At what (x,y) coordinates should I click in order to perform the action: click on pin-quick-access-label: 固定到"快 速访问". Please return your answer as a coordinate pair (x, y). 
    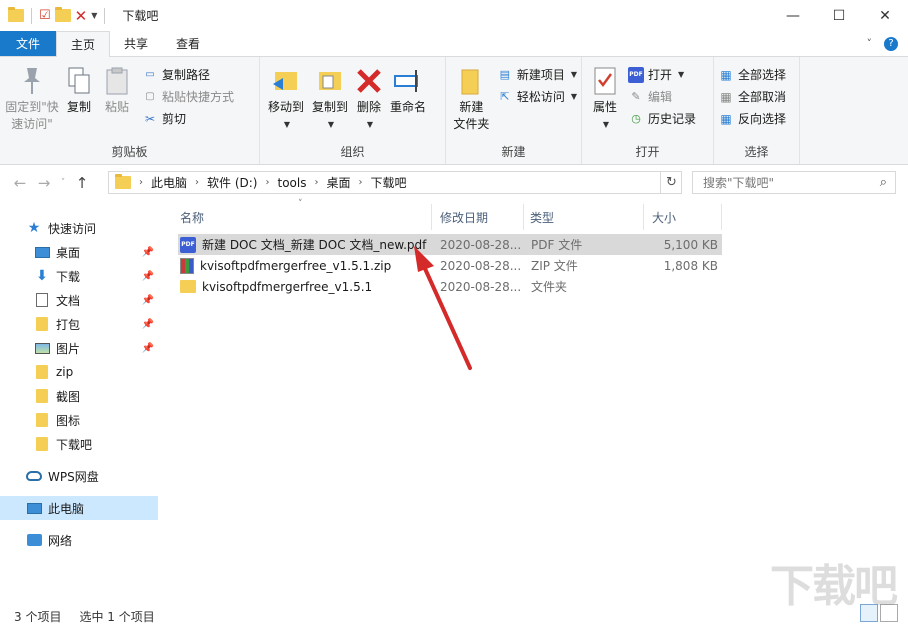
    Looking at the image, I should click on (32, 115).